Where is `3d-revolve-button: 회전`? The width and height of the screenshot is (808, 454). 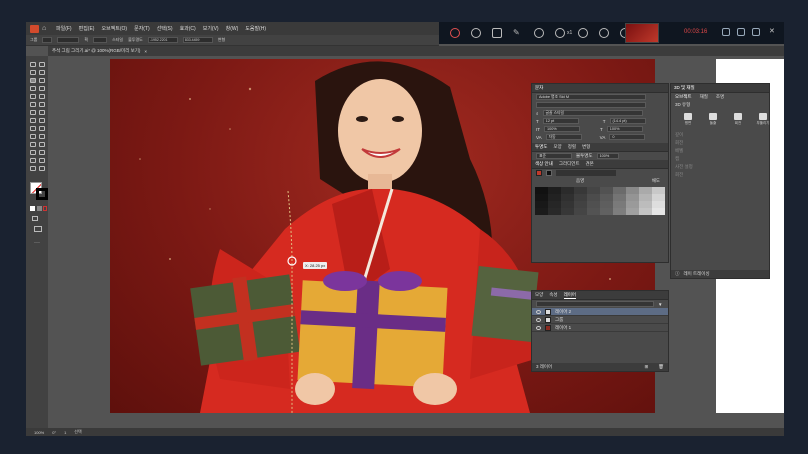
3d-revolve-button: 회전 is located at coordinates (738, 120).